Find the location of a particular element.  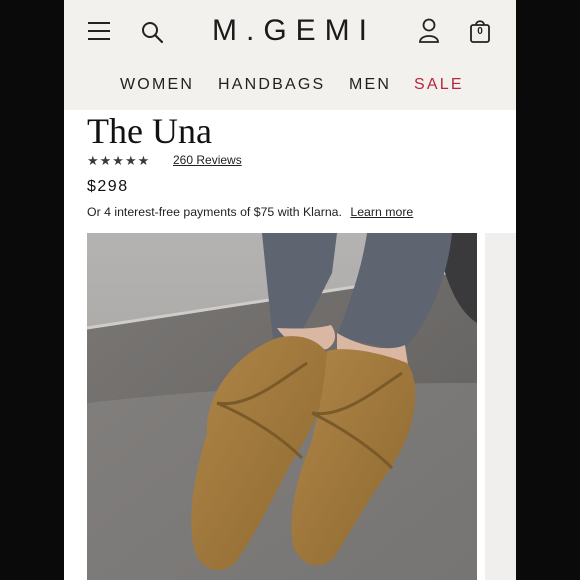

brand-logo: M.GEMI is located at coordinates (294, 31).